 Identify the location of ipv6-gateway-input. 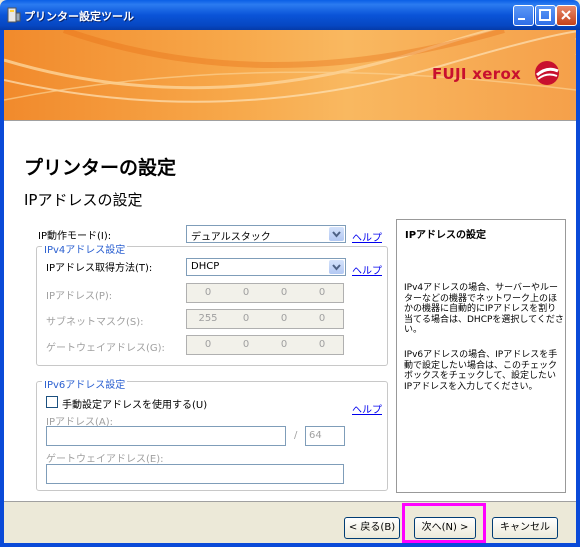
(195, 474).